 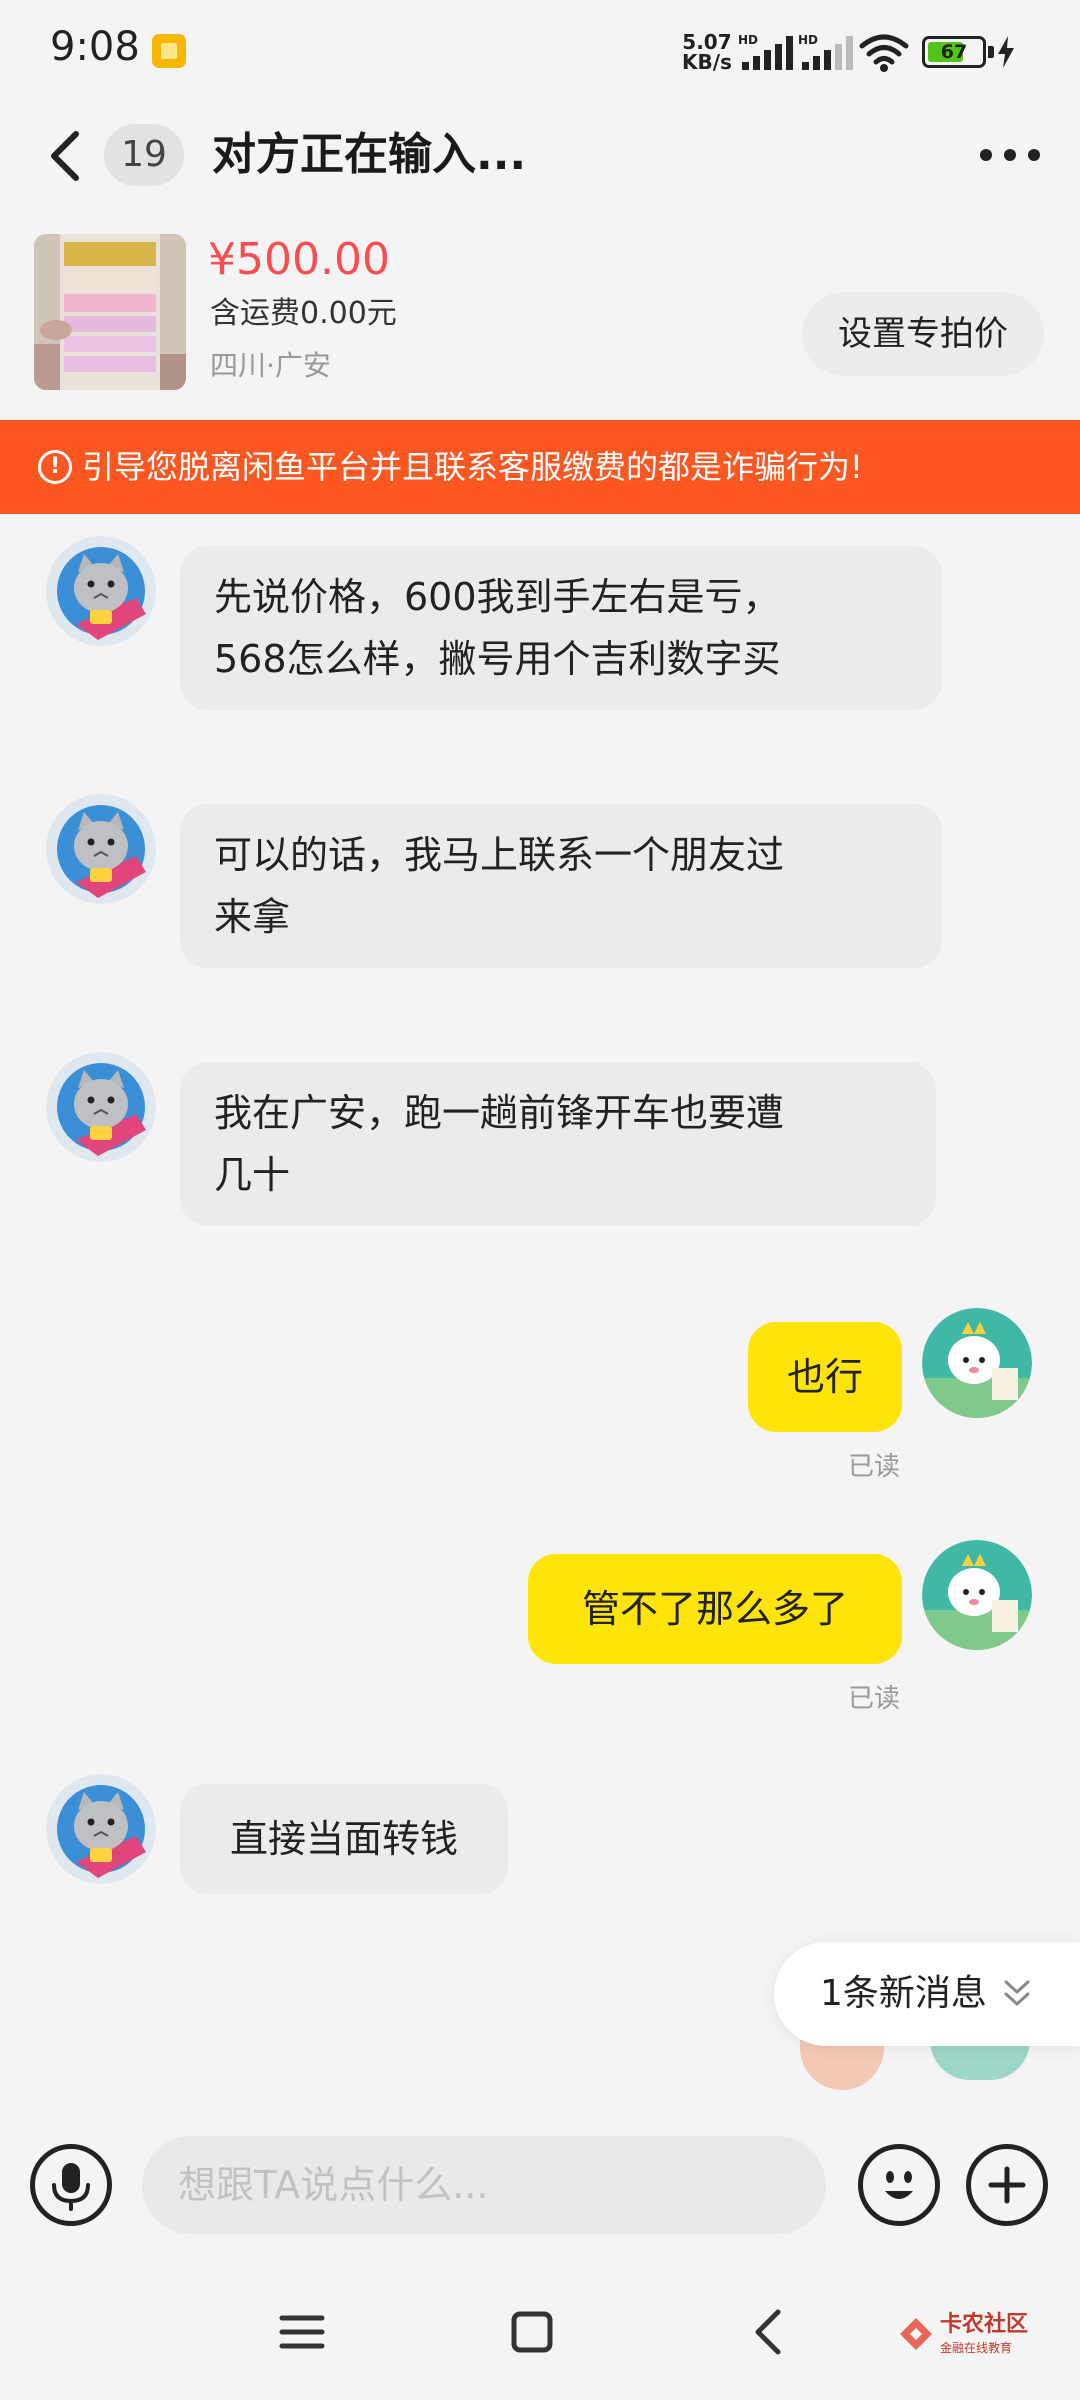 I want to click on status-time: 9:08, so click(x=95, y=47).